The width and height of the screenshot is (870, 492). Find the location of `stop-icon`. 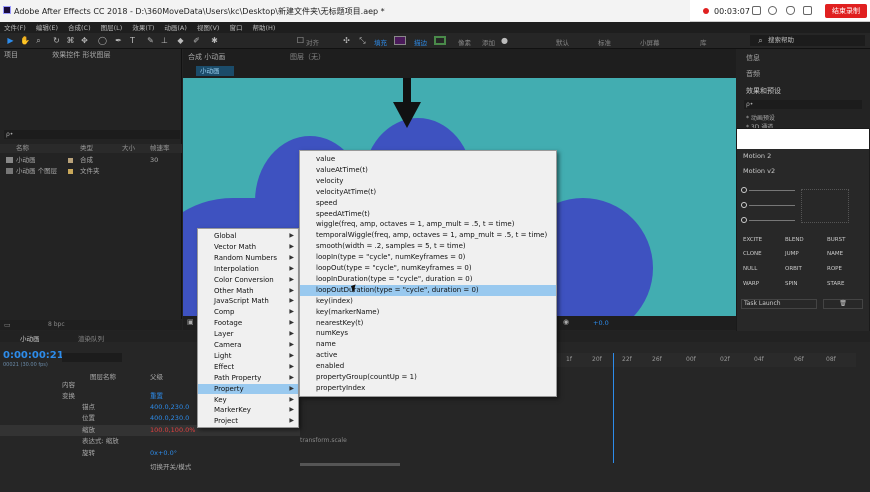

stop-icon is located at coordinates (772, 10).